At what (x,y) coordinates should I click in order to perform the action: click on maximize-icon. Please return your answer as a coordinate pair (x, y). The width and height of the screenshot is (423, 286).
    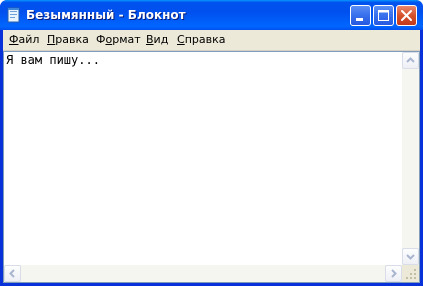
    Looking at the image, I should click on (383, 15).